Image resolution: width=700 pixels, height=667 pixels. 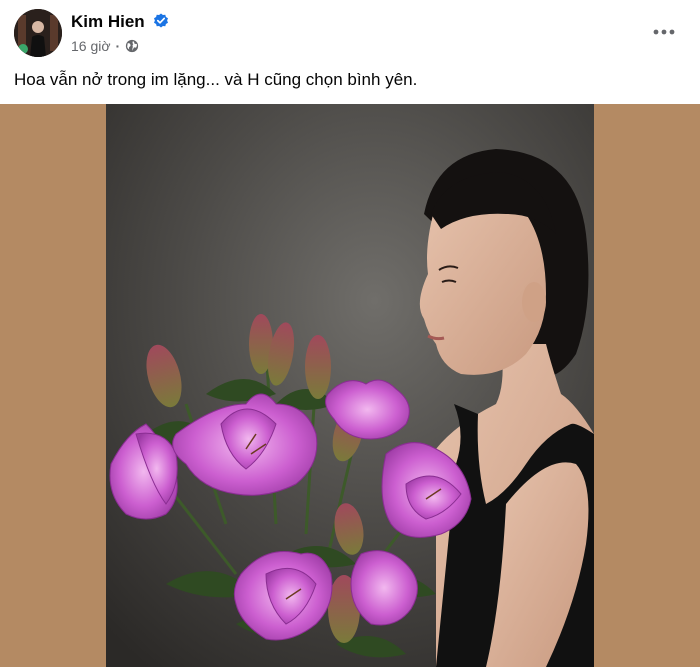 I want to click on post-timestamp: 16 giờ, so click(x=91, y=46).